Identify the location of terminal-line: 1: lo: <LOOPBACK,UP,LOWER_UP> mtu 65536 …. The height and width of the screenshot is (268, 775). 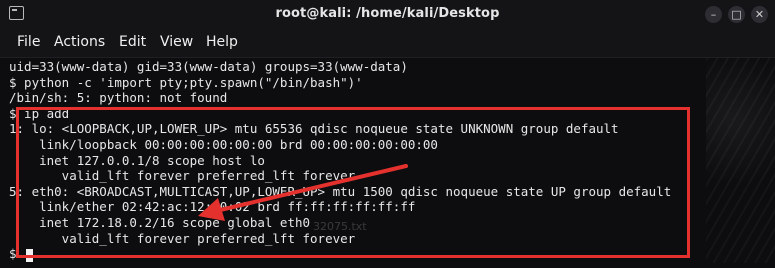
(314, 129).